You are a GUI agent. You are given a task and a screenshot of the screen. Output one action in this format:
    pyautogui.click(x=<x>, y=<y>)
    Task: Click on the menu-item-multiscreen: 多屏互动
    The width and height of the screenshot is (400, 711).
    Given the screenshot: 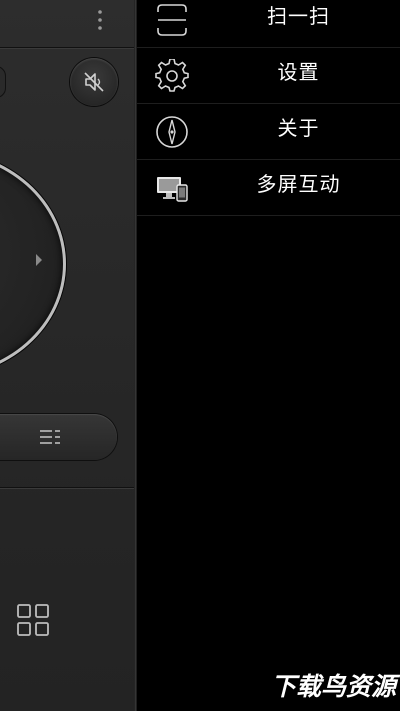 What is the action you would take?
    pyautogui.click(x=268, y=188)
    